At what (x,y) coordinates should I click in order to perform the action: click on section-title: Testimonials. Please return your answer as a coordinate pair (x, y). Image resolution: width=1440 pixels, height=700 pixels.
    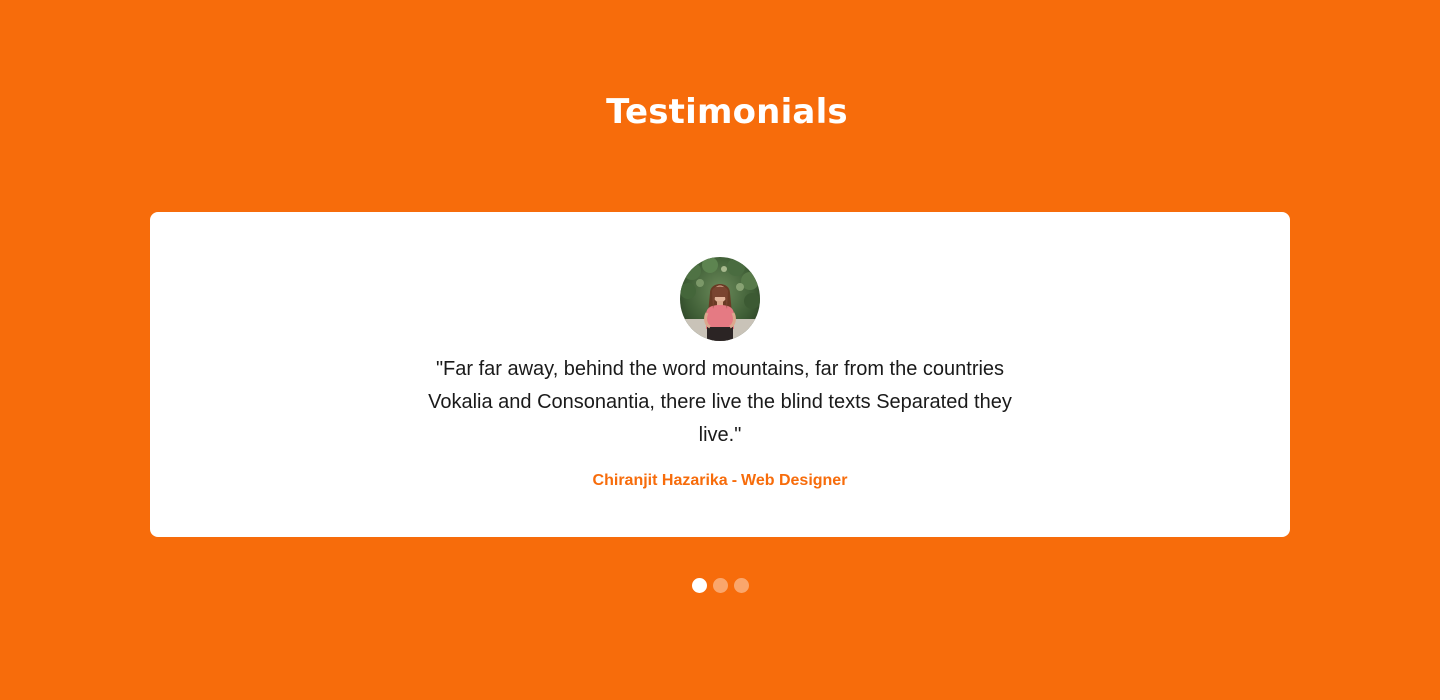
    Looking at the image, I should click on (727, 112).